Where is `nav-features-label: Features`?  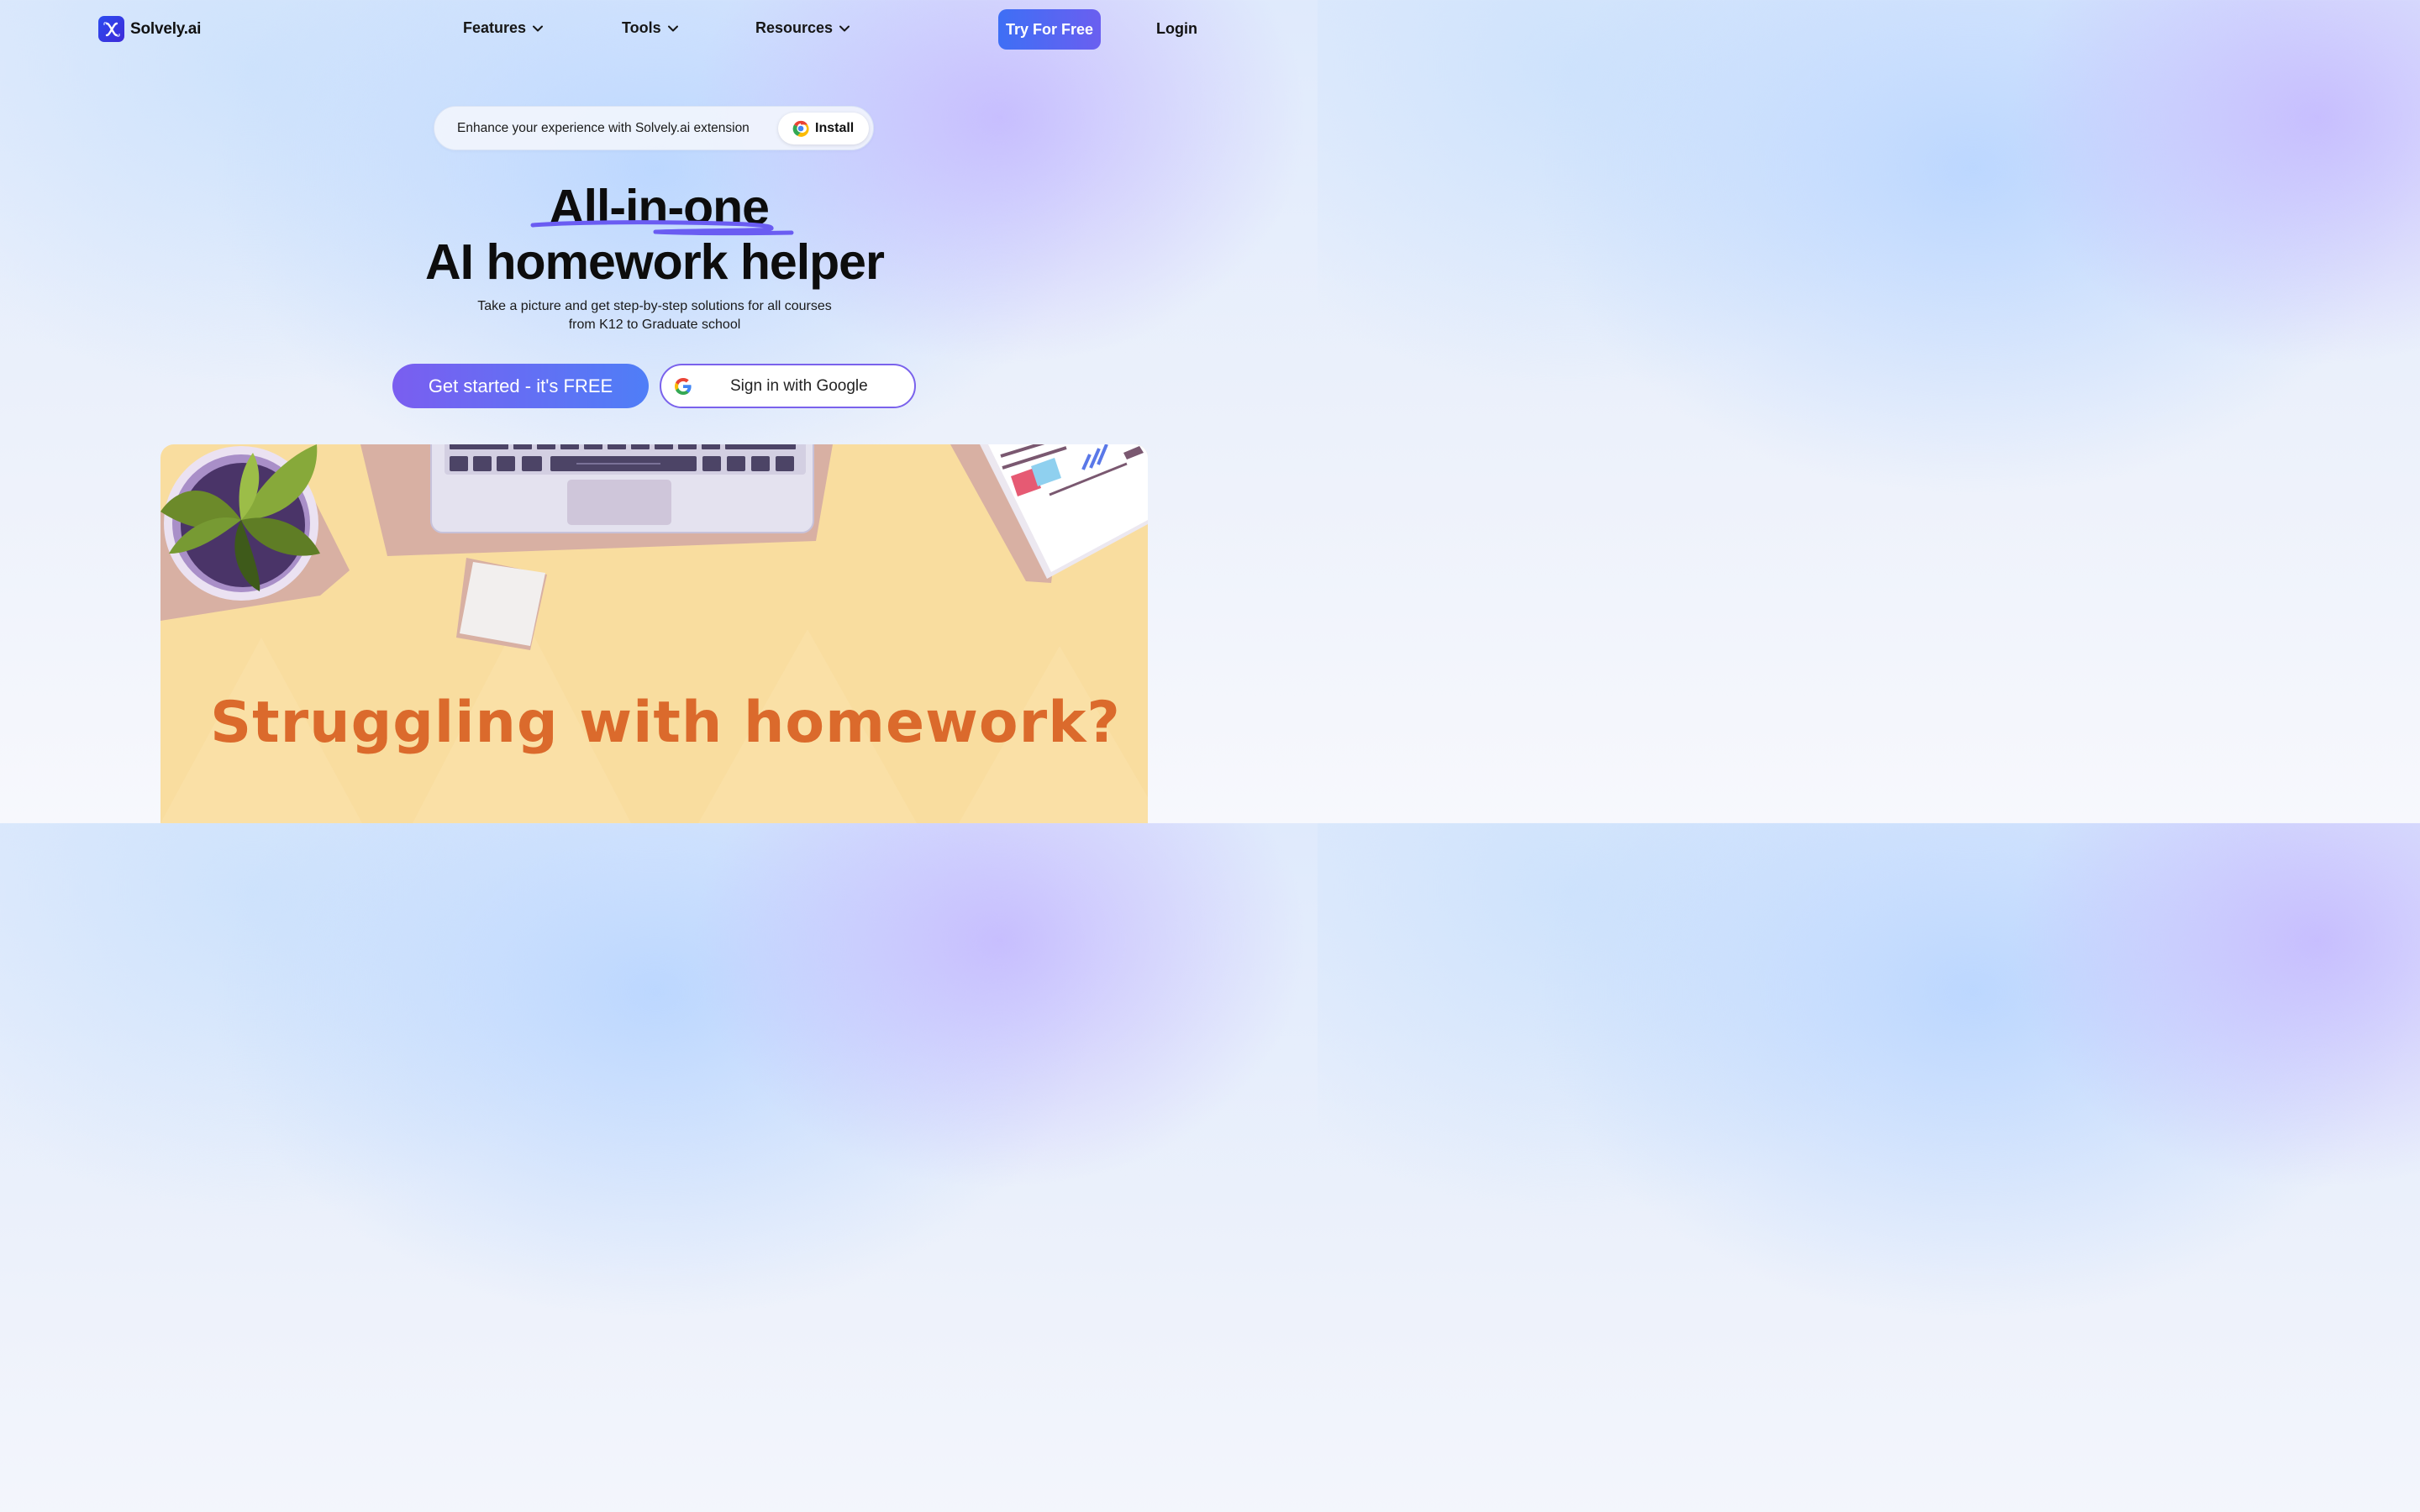 nav-features-label: Features is located at coordinates (495, 27).